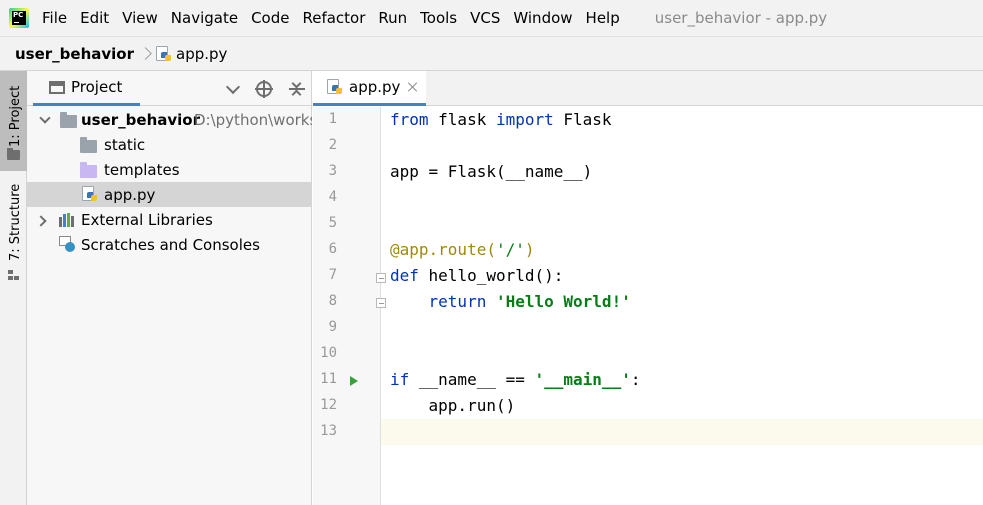  Describe the element at coordinates (142, 169) in the screenshot. I see `tree-item-label: templates` at that location.